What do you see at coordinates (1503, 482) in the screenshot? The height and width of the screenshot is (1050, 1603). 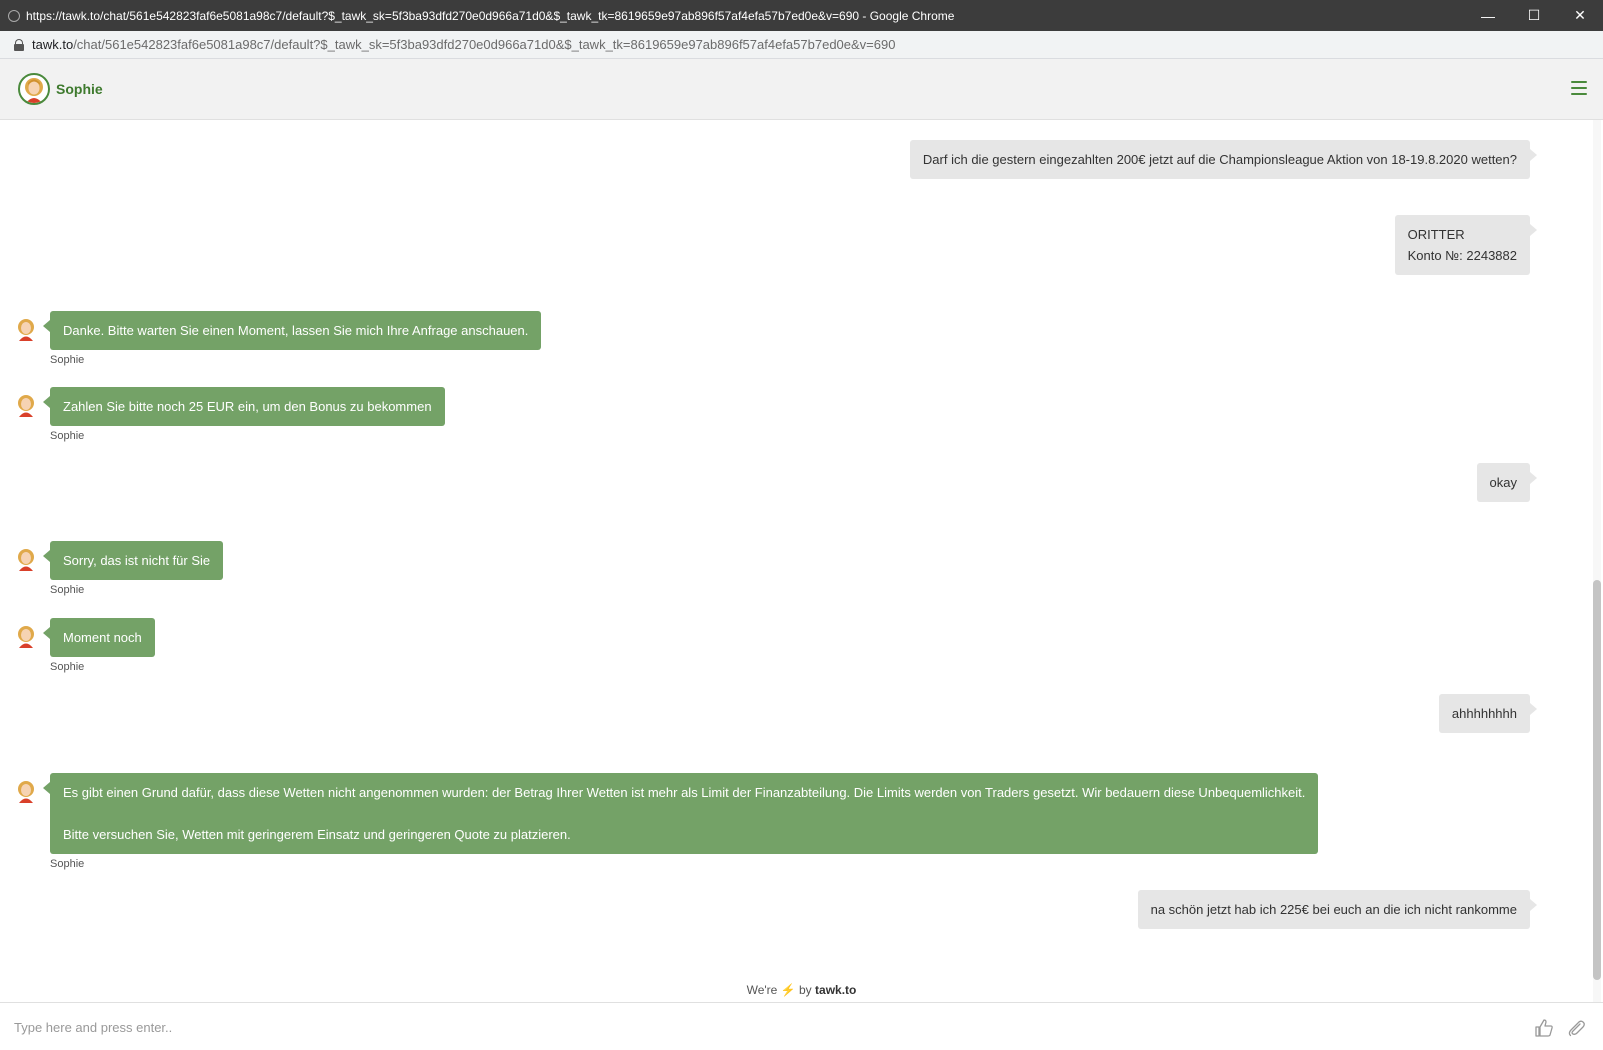 I see `message-text: okay` at bounding box center [1503, 482].